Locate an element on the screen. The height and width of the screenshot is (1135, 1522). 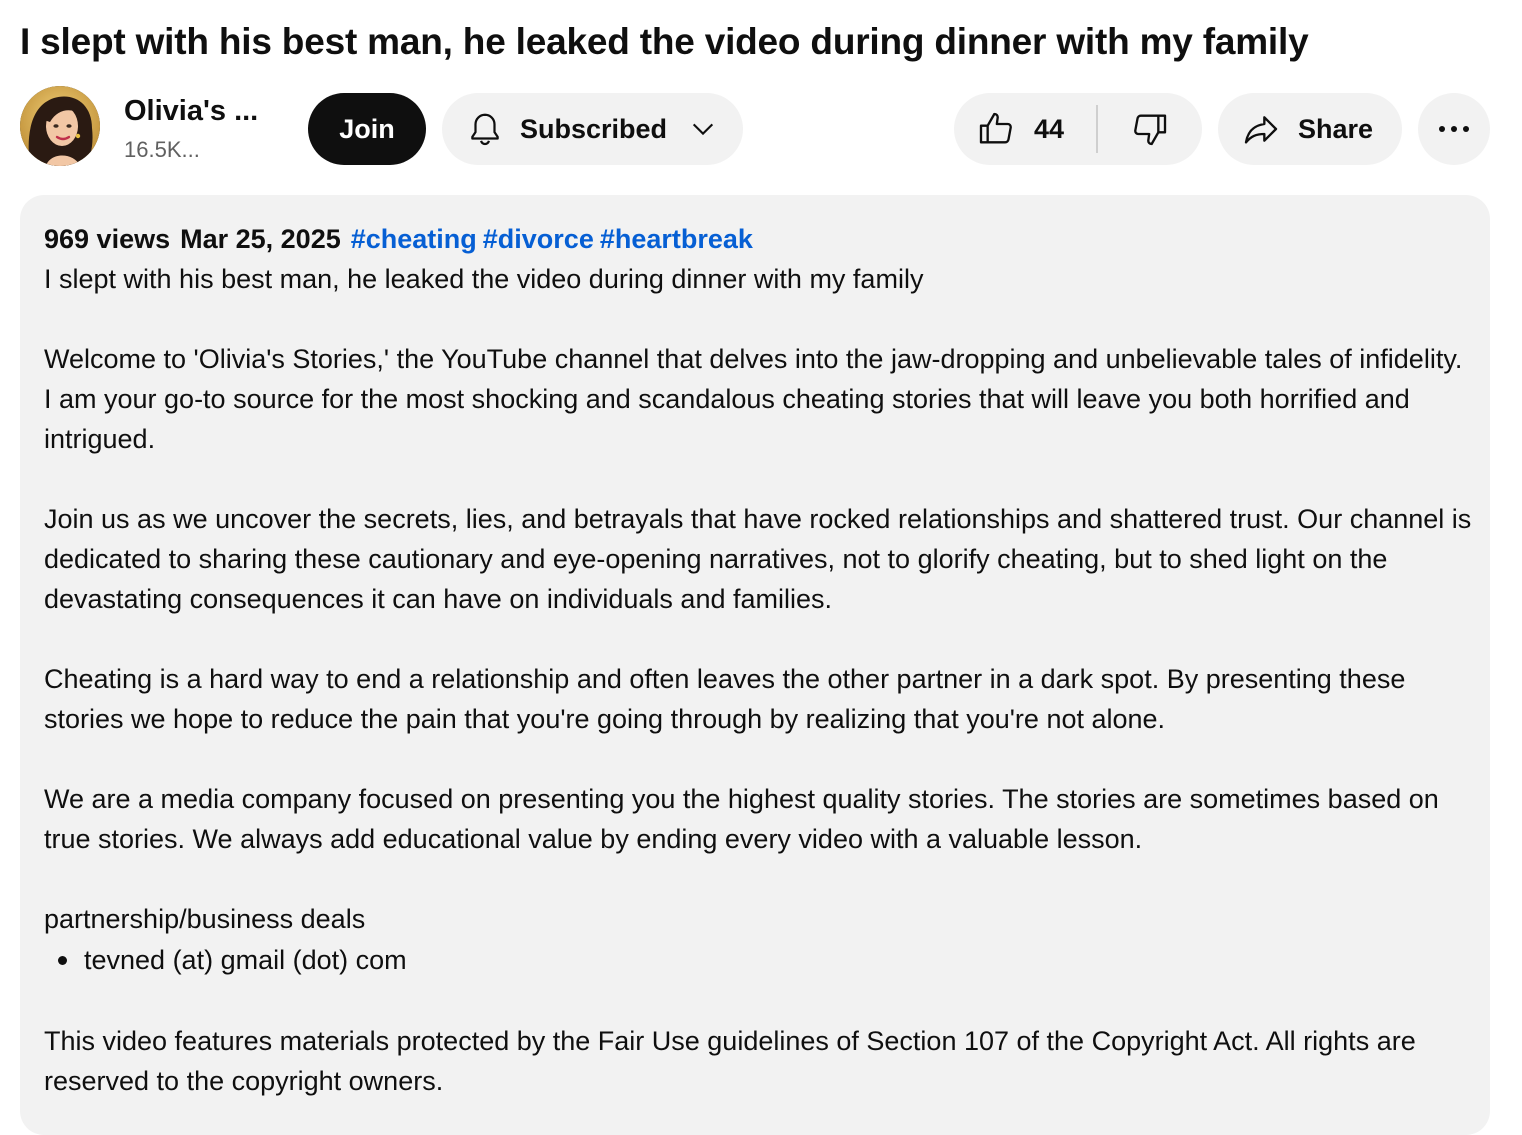
woman-portrait-avatar-icon is located at coordinates (60, 126).